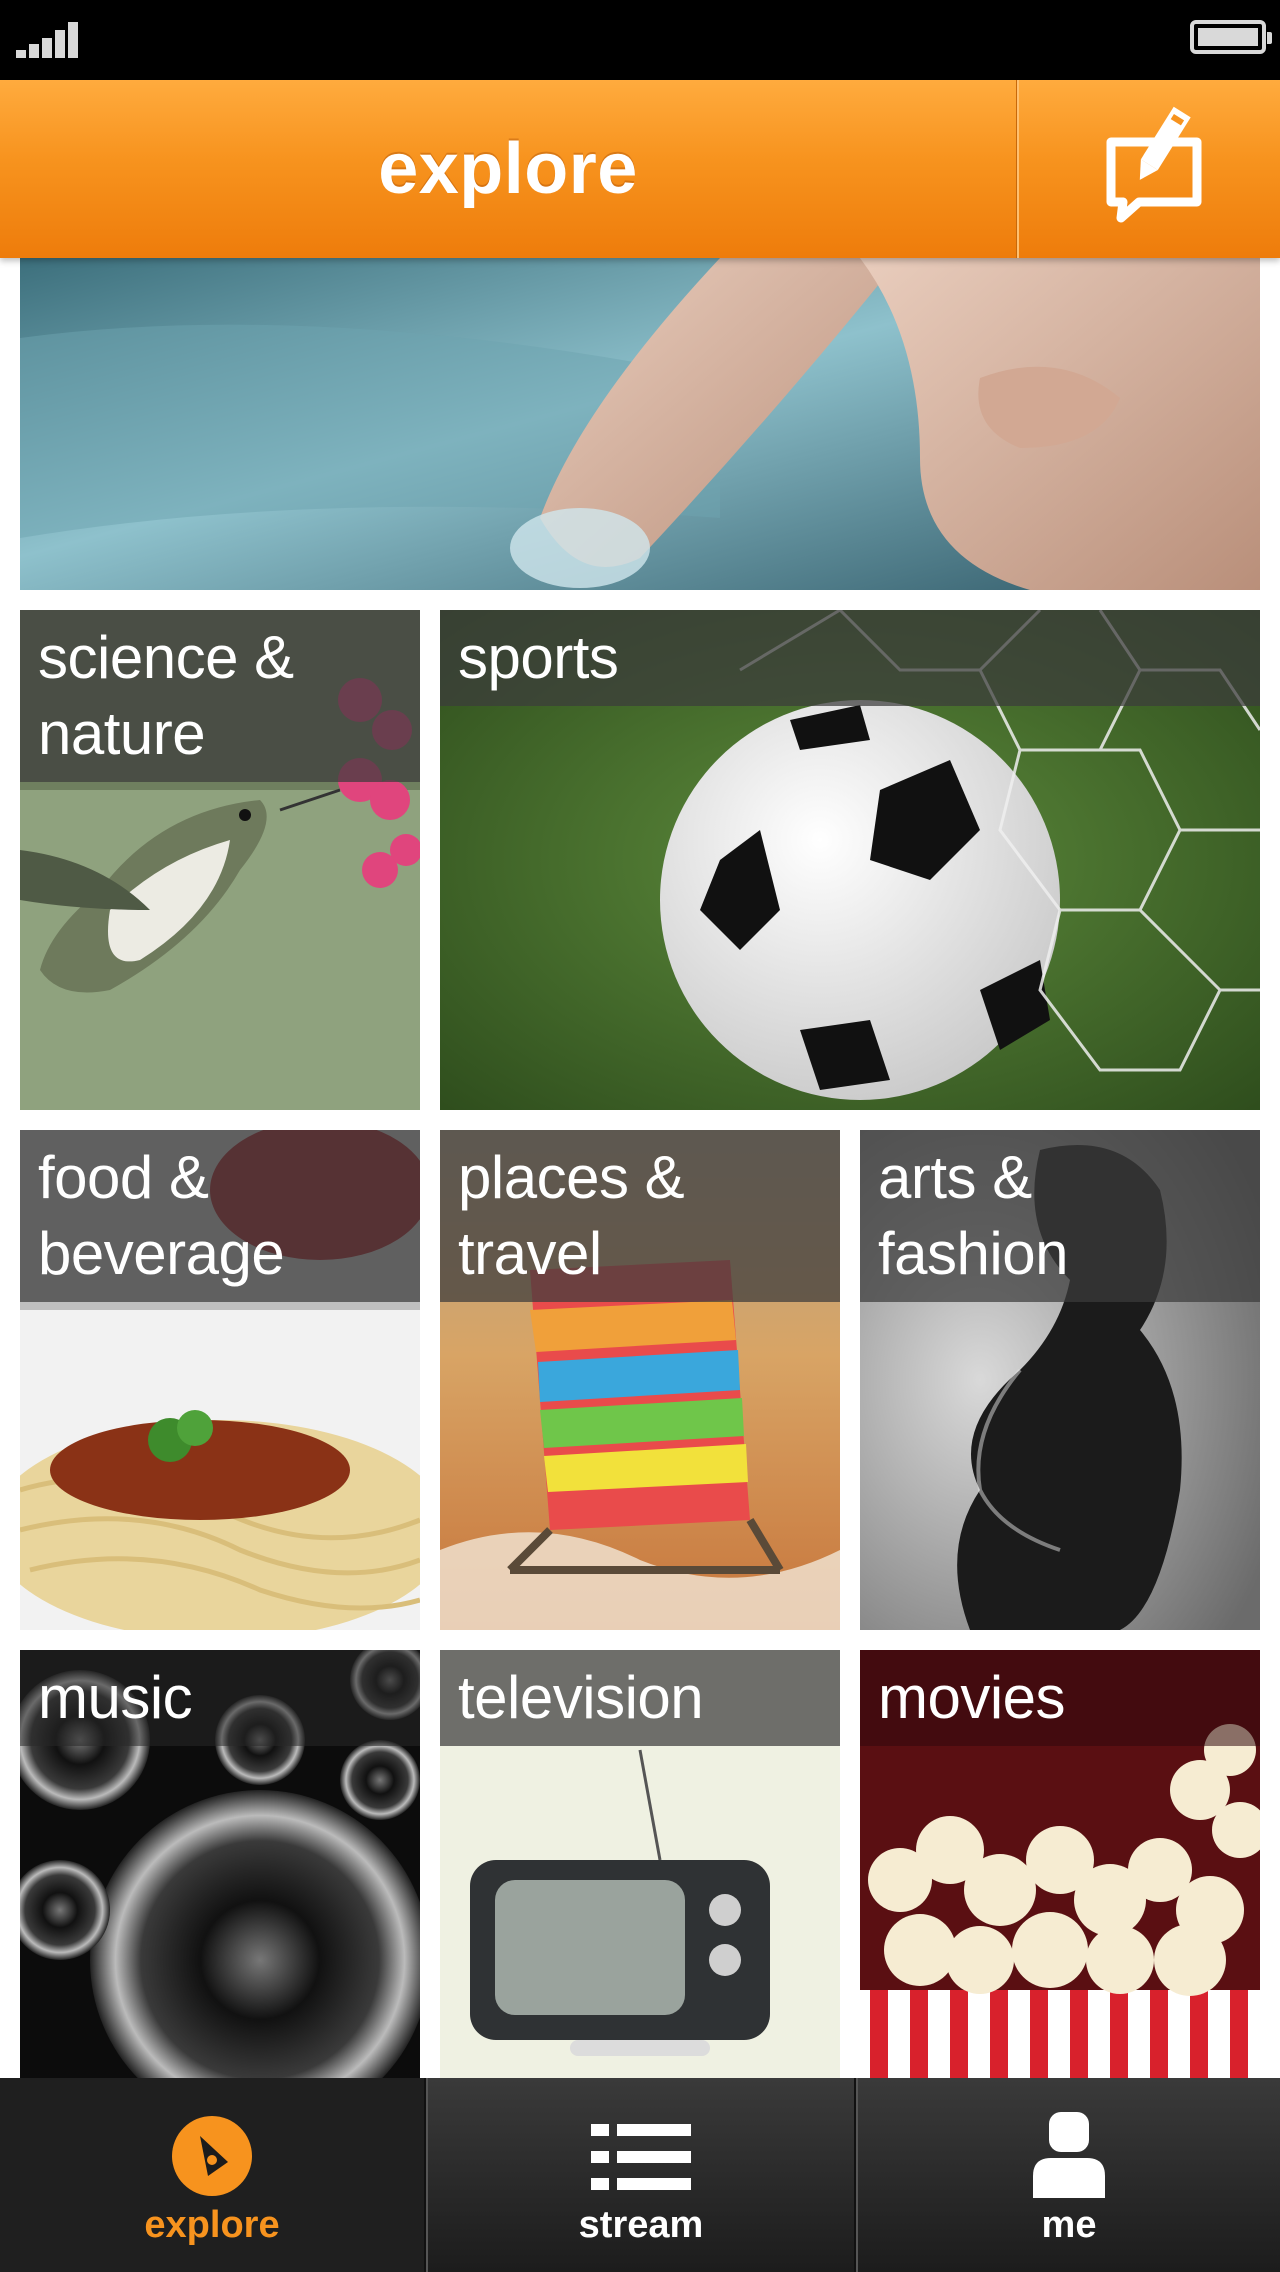  Describe the element at coordinates (640, 40) in the screenshot. I see `status-bar` at that location.